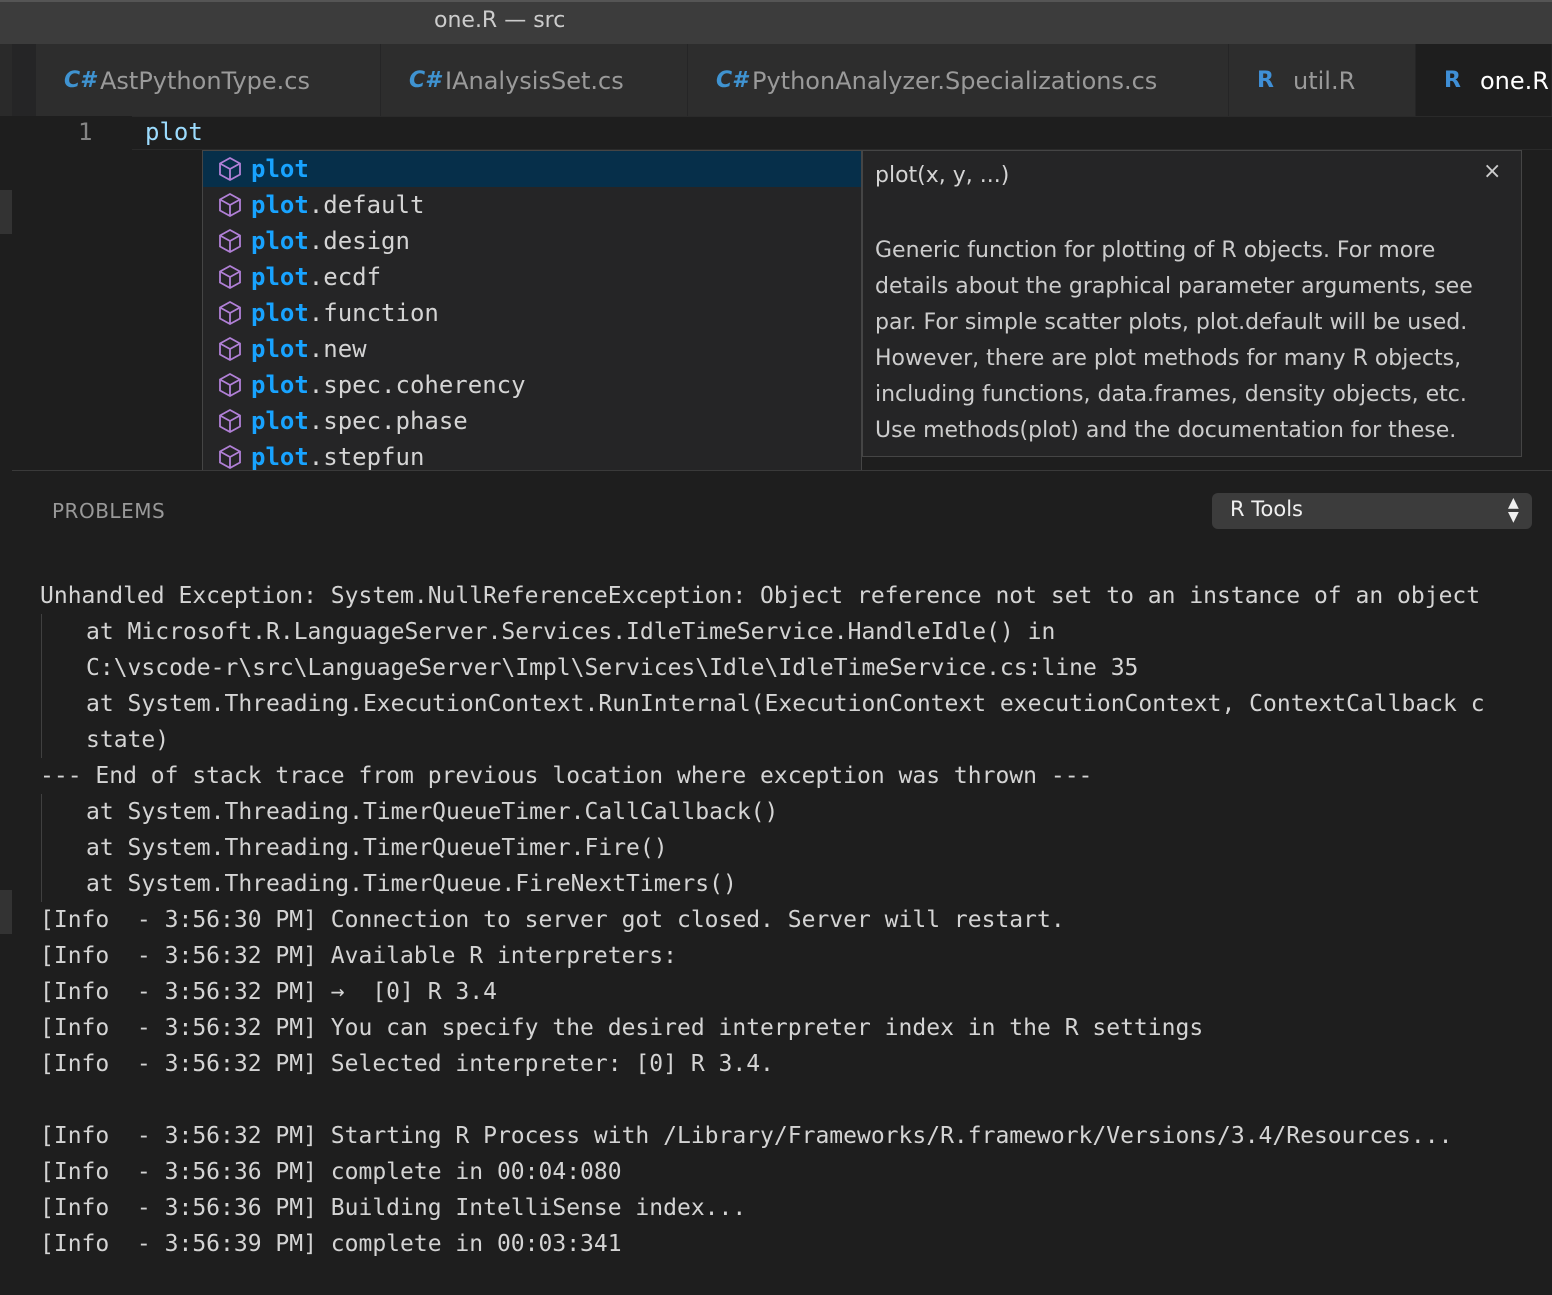 The width and height of the screenshot is (1552, 1295). I want to click on suggestion-rest: .design, so click(359, 241).